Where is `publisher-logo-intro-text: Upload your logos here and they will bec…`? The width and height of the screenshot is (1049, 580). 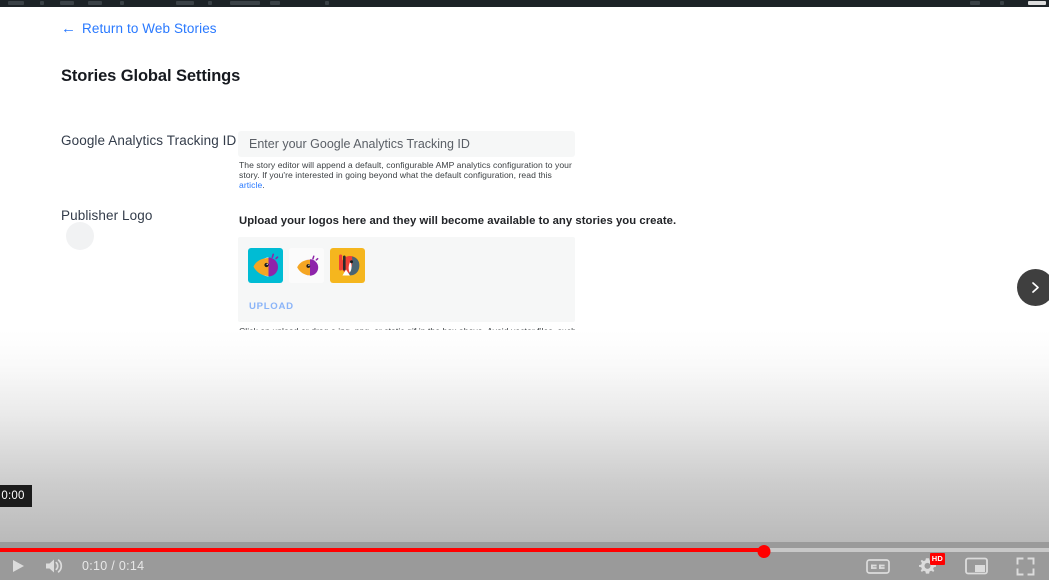 publisher-logo-intro-text: Upload your logos here and they will bec… is located at coordinates (458, 221).